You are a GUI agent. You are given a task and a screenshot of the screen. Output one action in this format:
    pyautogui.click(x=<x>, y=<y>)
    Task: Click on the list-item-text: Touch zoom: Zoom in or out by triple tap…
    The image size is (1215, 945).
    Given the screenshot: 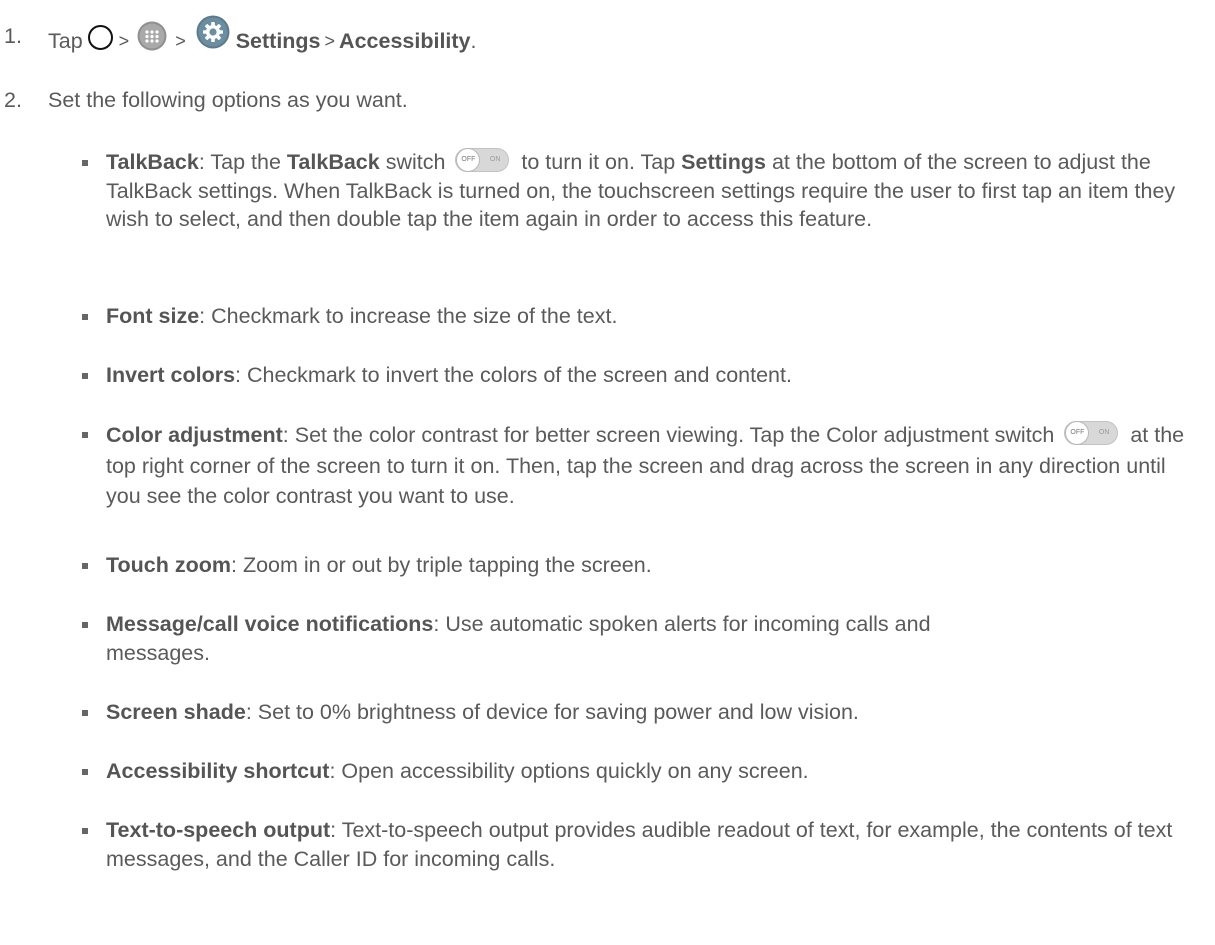 What is the action you would take?
    pyautogui.click(x=656, y=565)
    